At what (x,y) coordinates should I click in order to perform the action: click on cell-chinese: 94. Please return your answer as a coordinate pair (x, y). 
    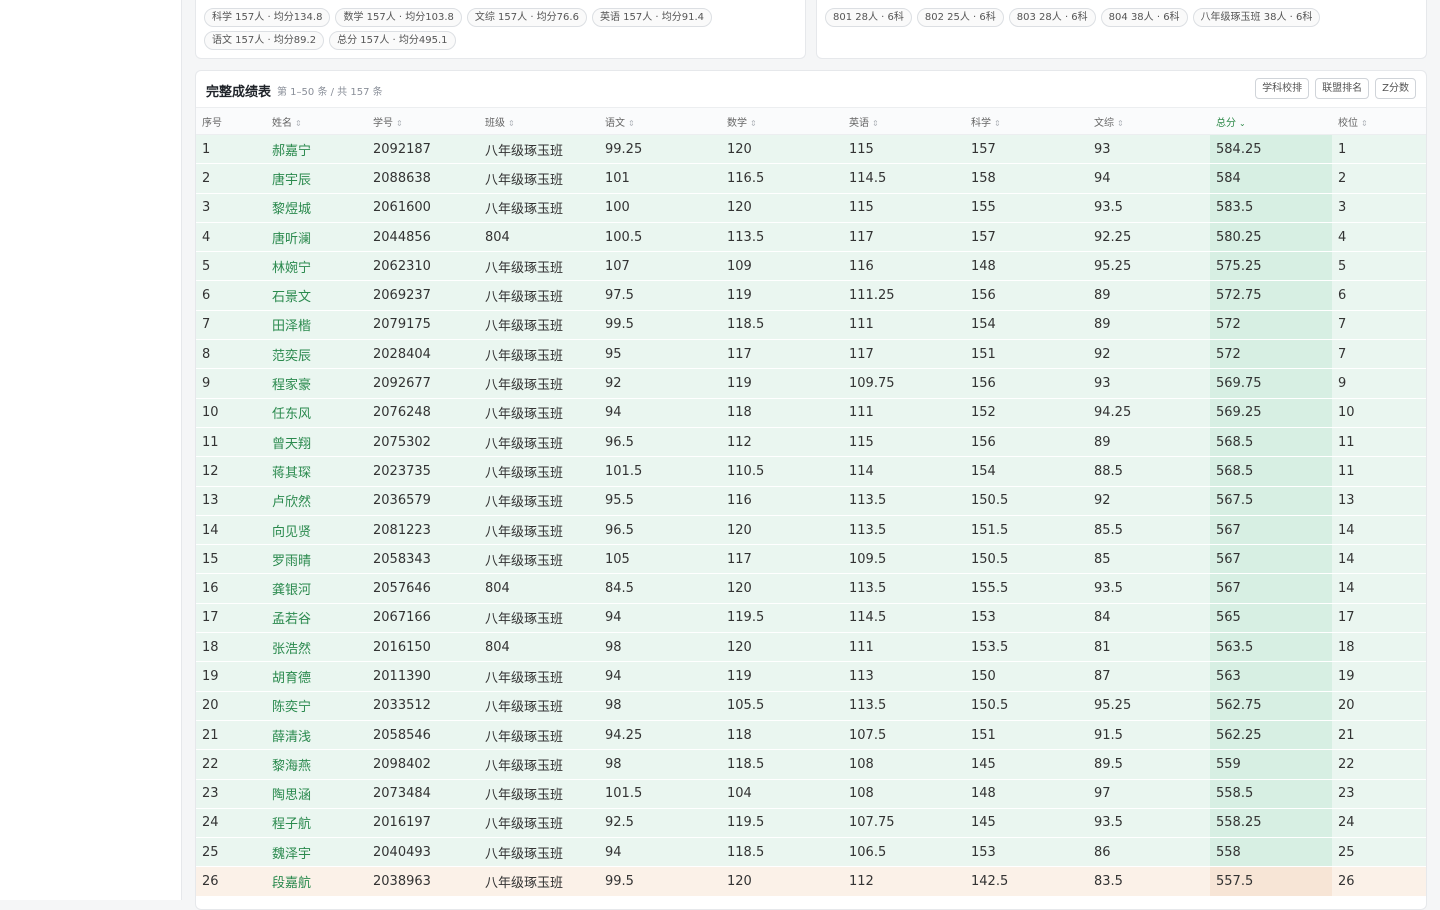
    Looking at the image, I should click on (660, 852).